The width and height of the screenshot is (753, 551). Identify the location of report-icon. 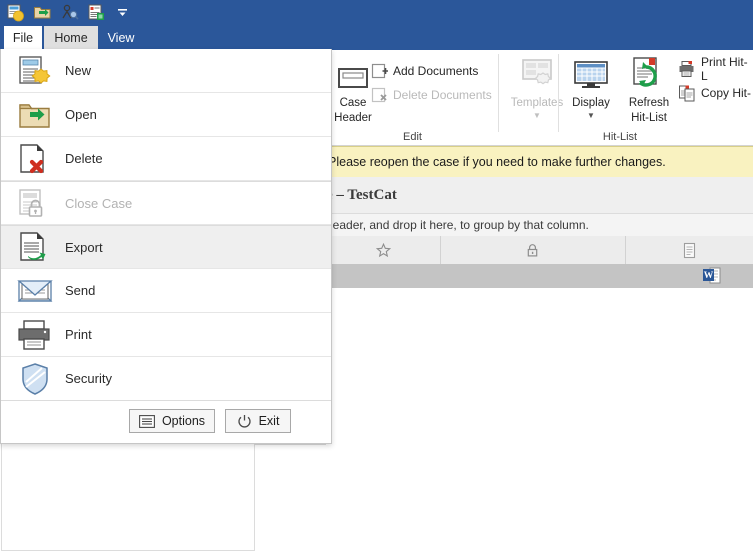
(96, 12).